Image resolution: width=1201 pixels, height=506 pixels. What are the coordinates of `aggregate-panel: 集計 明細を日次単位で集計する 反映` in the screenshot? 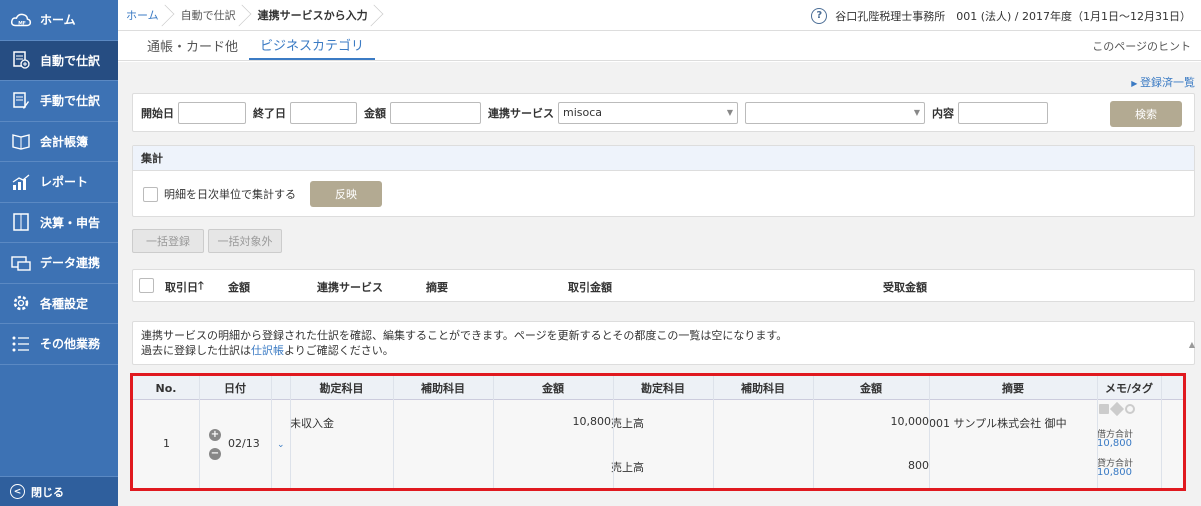 It's located at (663, 181).